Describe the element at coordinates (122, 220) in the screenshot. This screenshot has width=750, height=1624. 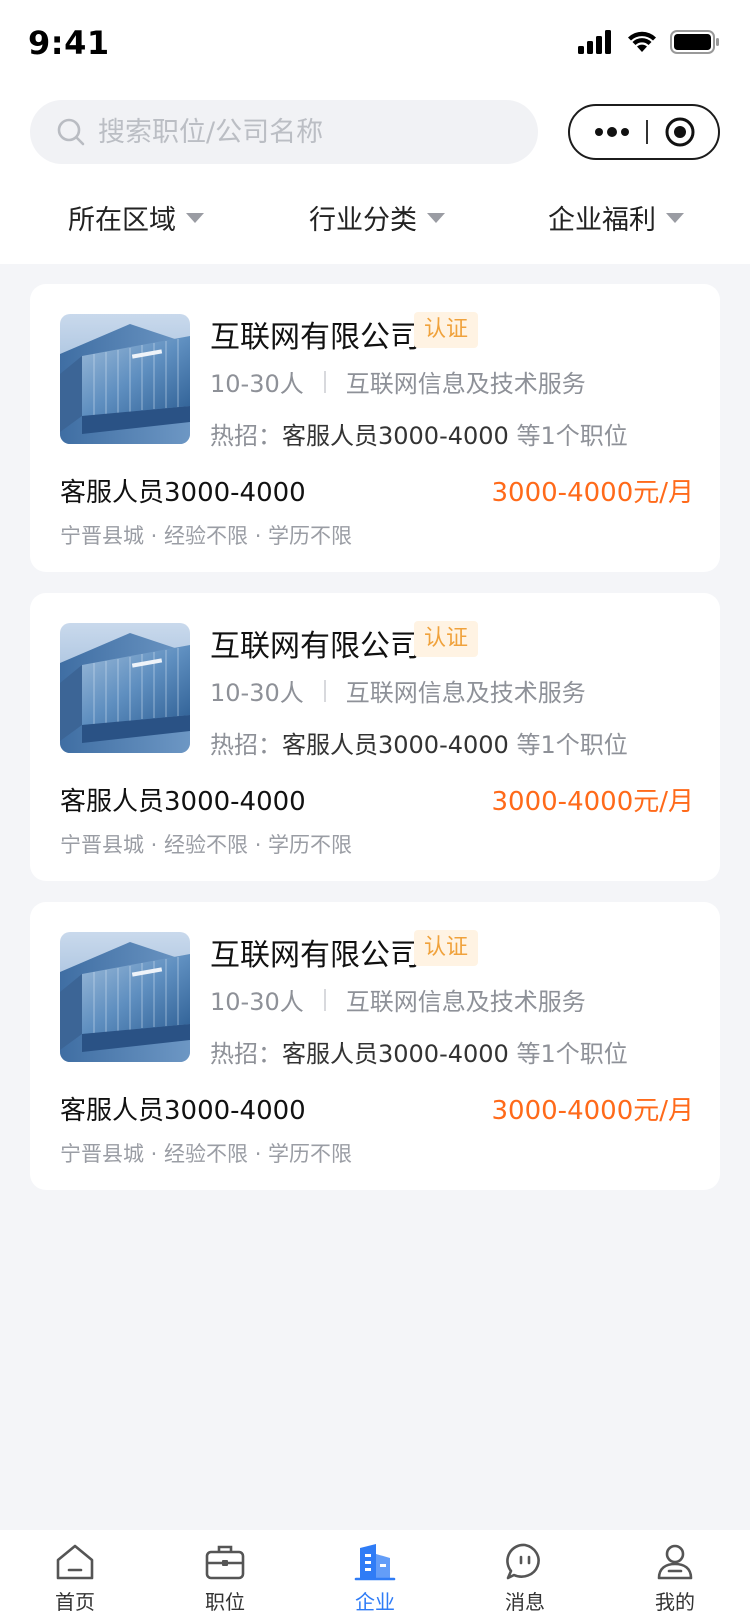
I see `filter-label: 所在区域` at that location.